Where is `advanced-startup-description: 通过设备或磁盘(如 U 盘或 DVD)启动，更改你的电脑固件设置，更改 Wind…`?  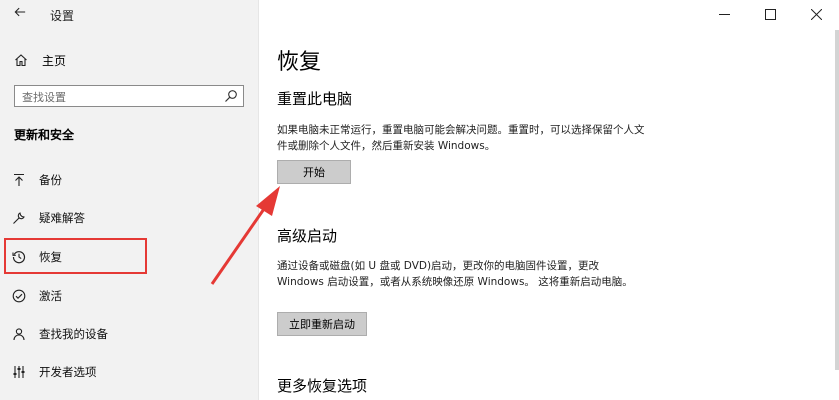 advanced-startup-description: 通过设备或磁盘(如 U 盘或 DVD)启动，更改你的电脑固件设置，更改 Wind… is located at coordinates (455, 274).